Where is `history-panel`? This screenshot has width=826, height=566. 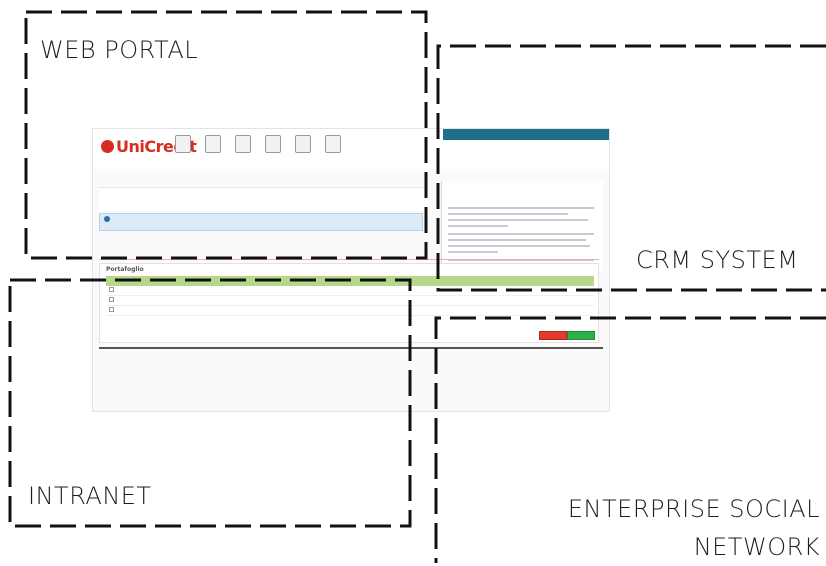 history-panel is located at coordinates (522, 226).